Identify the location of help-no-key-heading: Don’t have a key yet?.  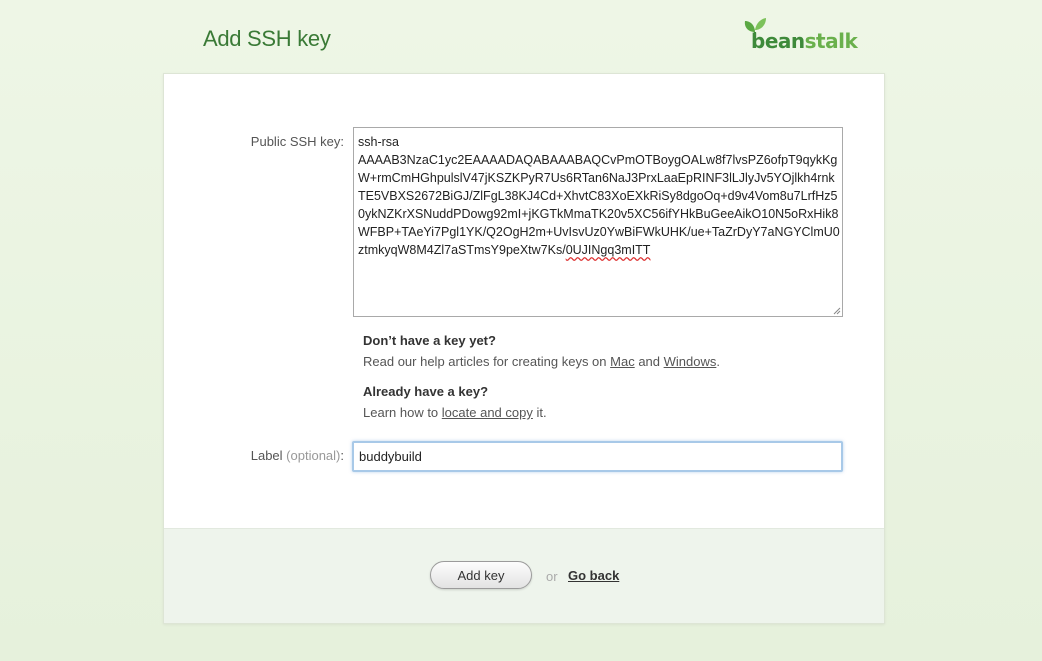
(429, 340).